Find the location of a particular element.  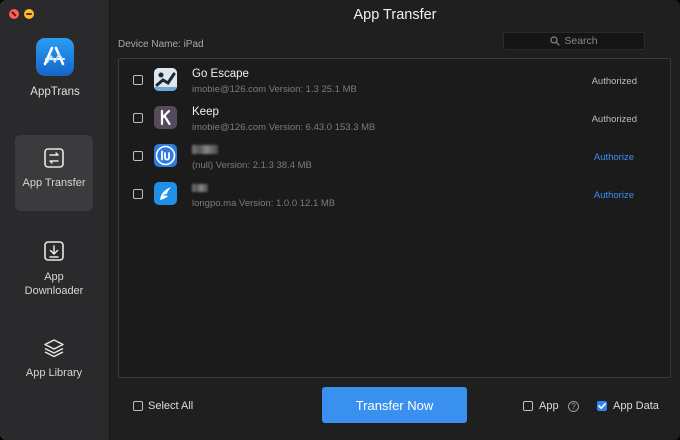

sidebar-item-label: App Downloader is located at coordinates (54, 284).